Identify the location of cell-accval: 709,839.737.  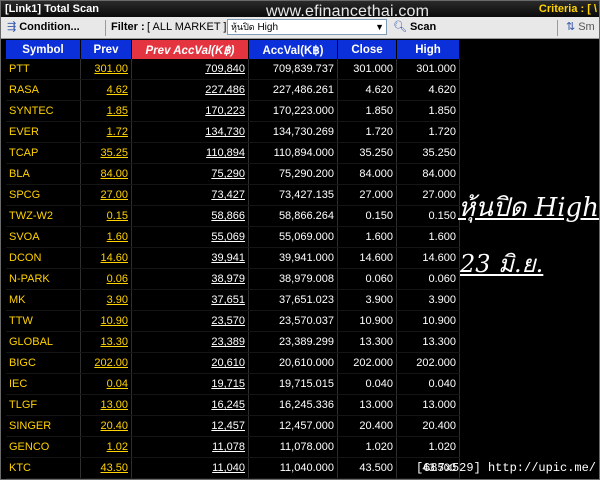
(293, 69).